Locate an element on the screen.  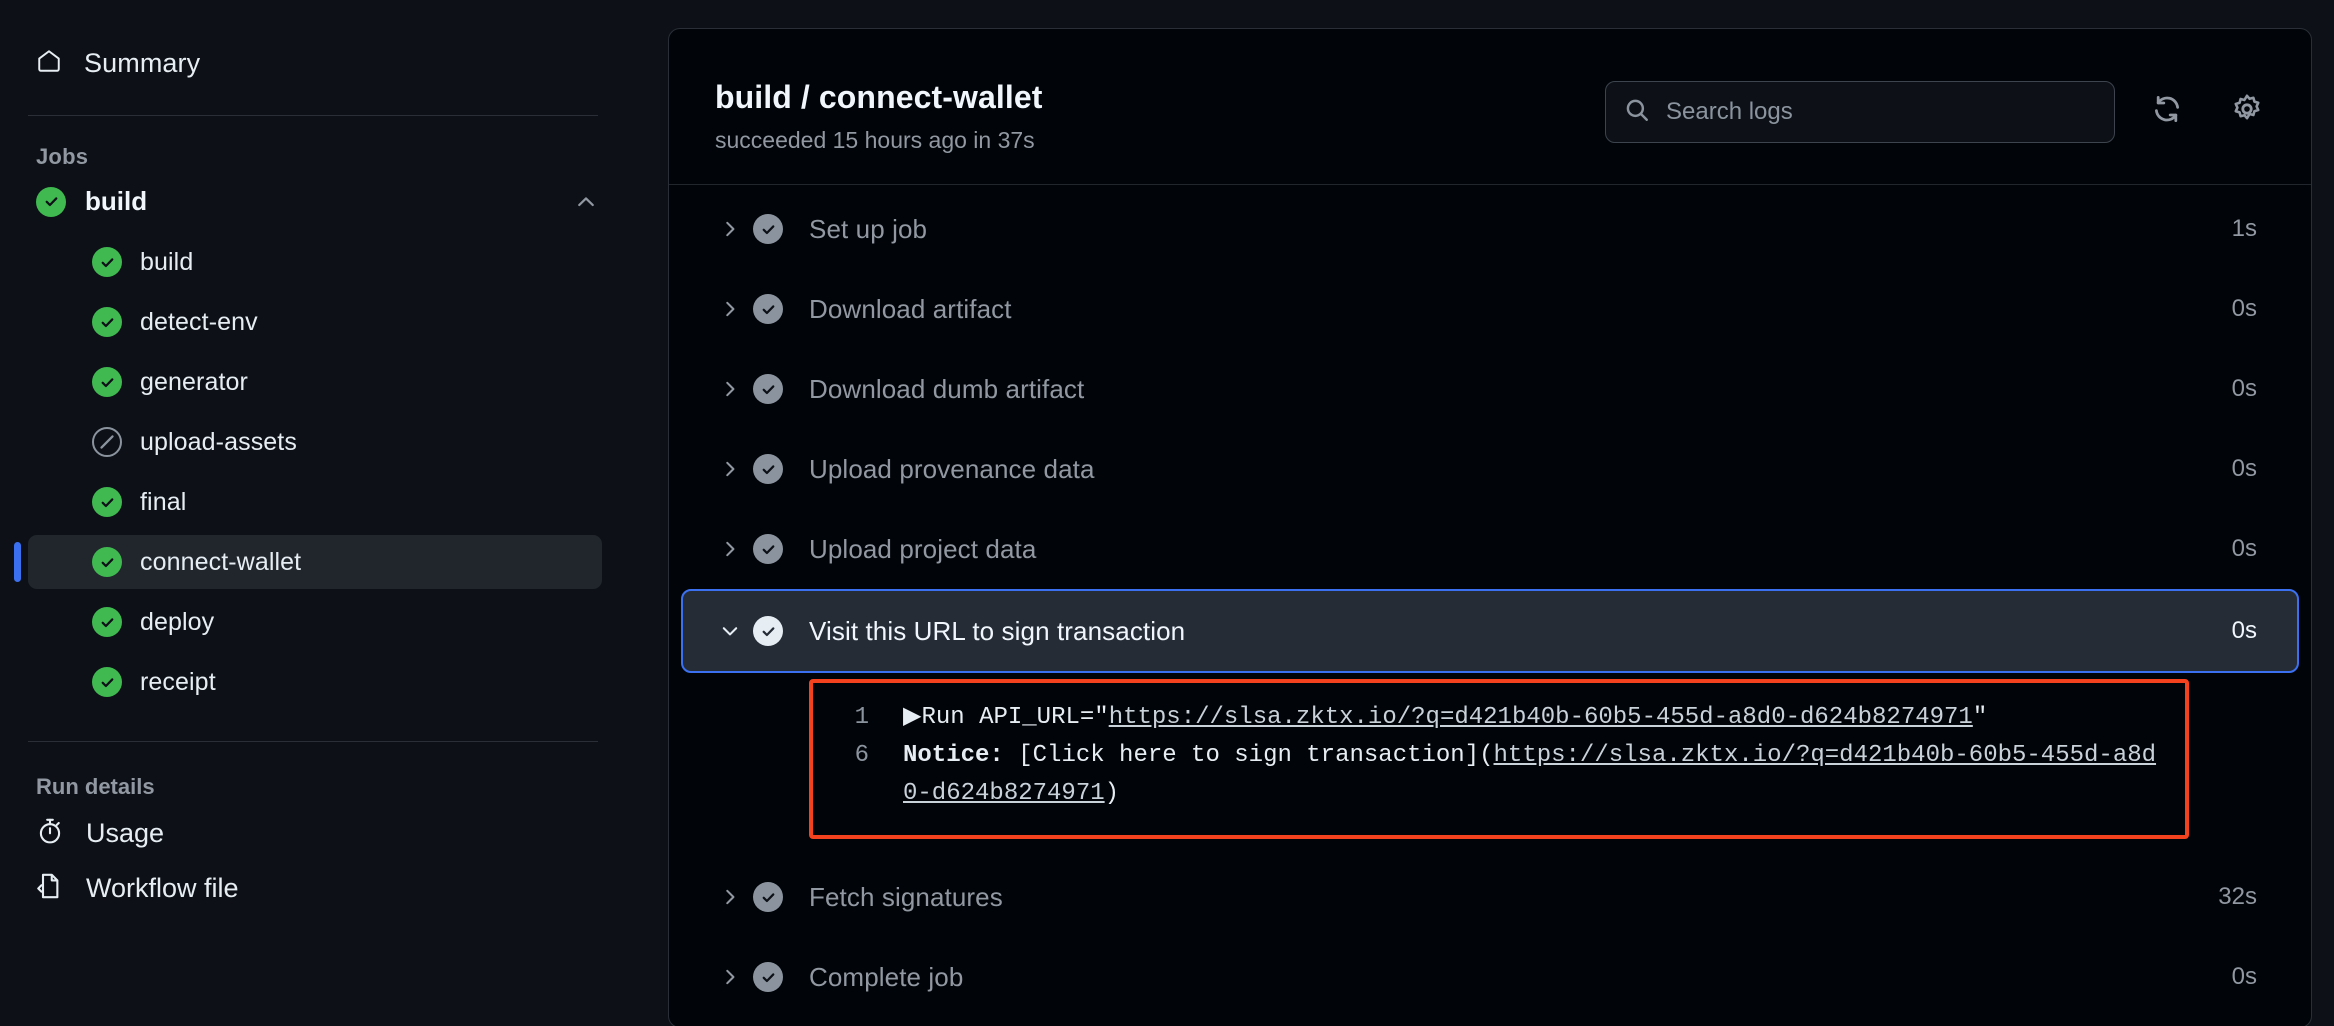
sidebar-step-upload-assets: upload-assets is located at coordinates (315, 442).